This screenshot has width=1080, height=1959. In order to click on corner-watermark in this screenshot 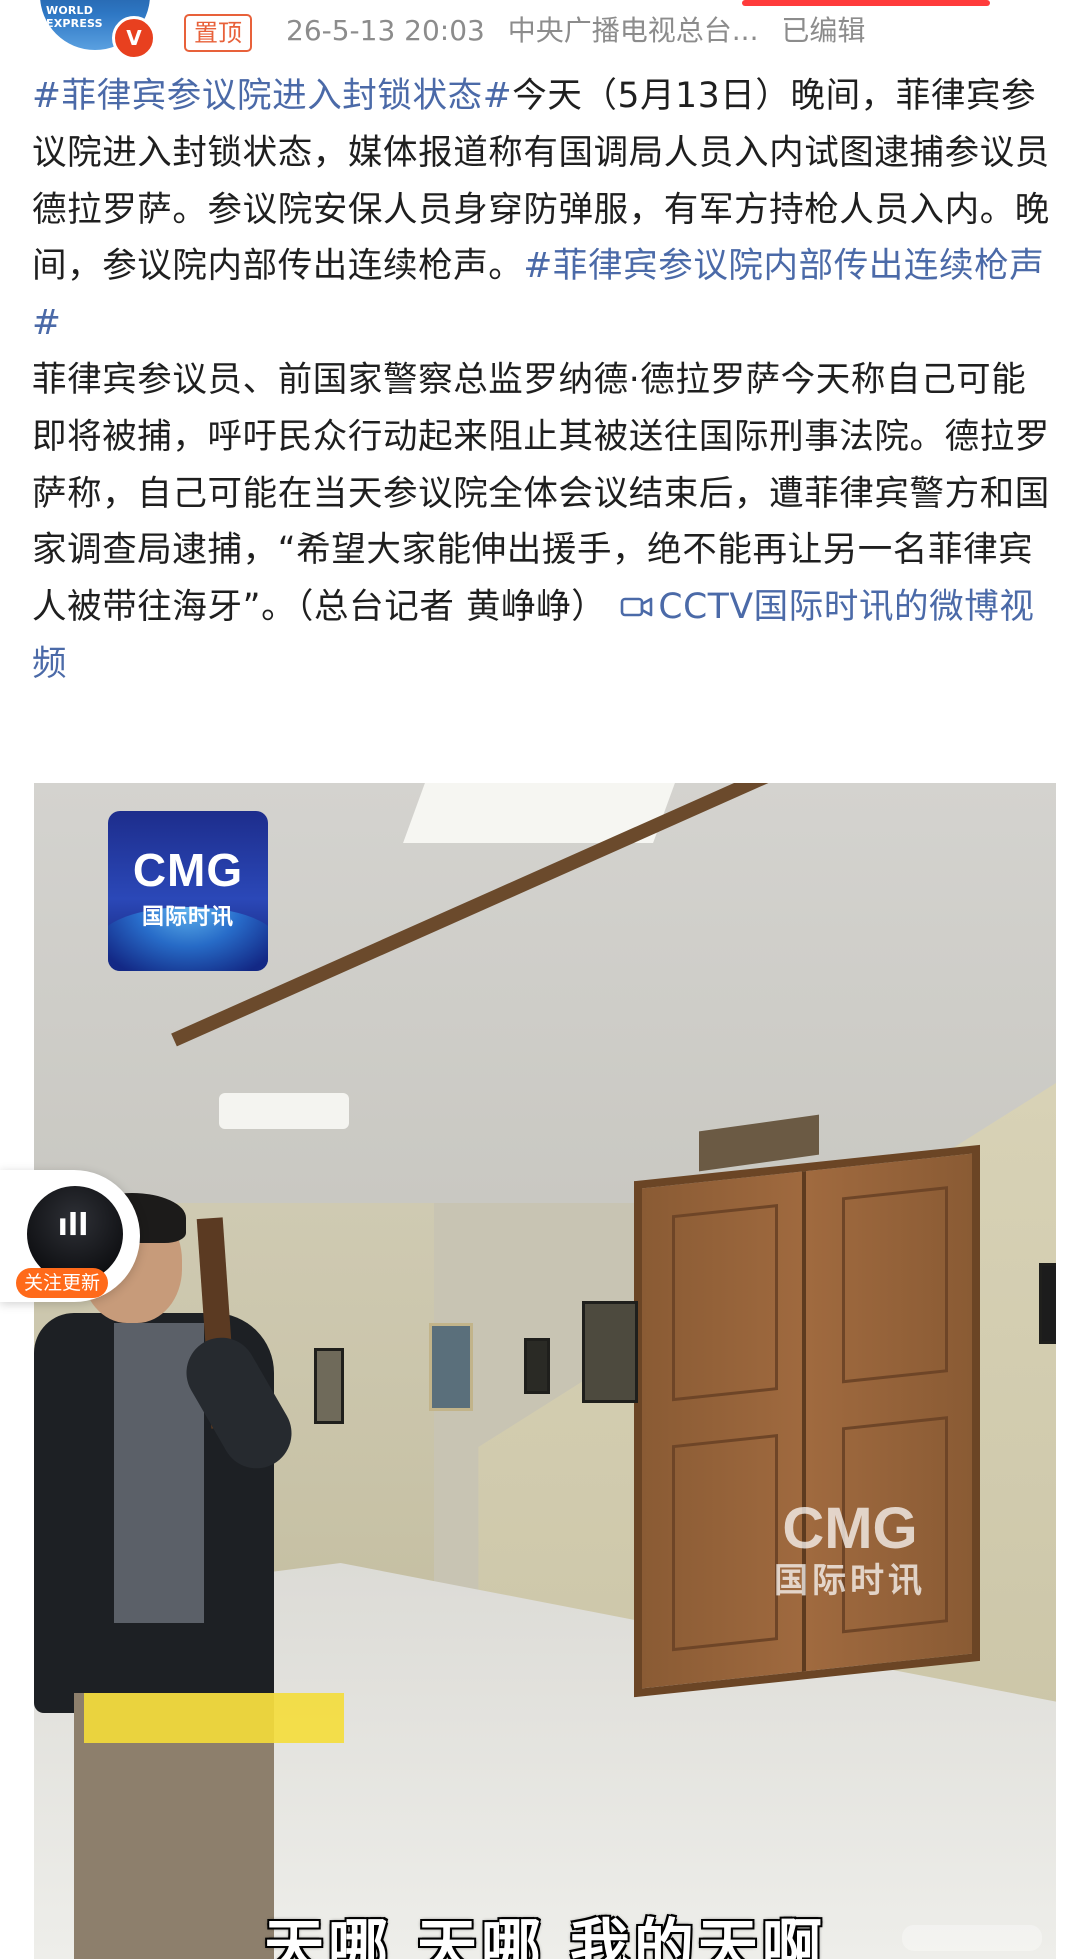, I will do `click(972, 1938)`.